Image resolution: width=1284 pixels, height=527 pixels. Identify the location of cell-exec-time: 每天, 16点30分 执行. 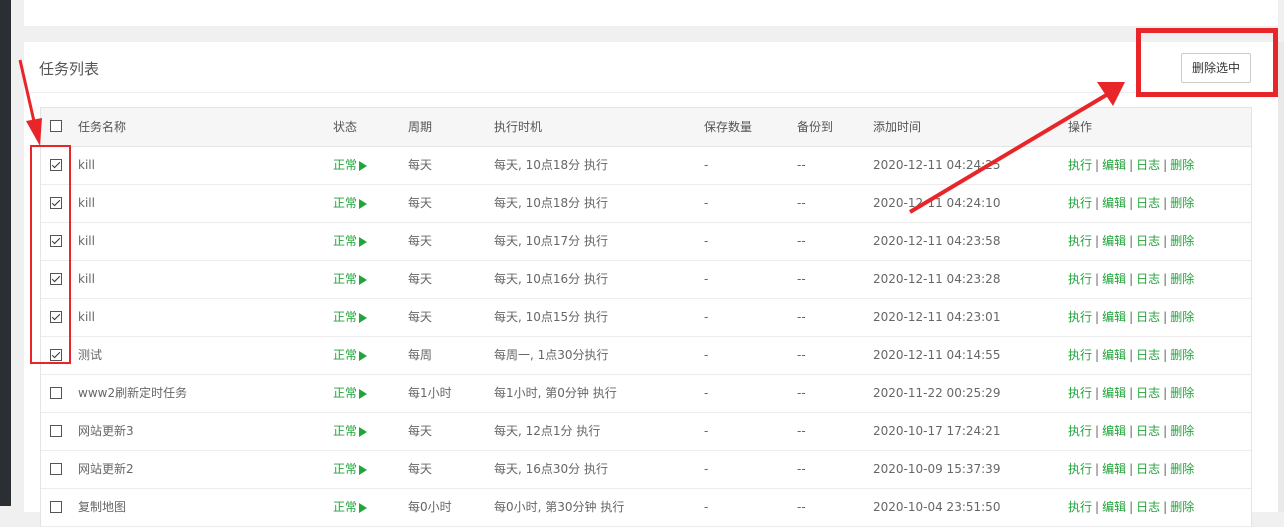
(551, 469).